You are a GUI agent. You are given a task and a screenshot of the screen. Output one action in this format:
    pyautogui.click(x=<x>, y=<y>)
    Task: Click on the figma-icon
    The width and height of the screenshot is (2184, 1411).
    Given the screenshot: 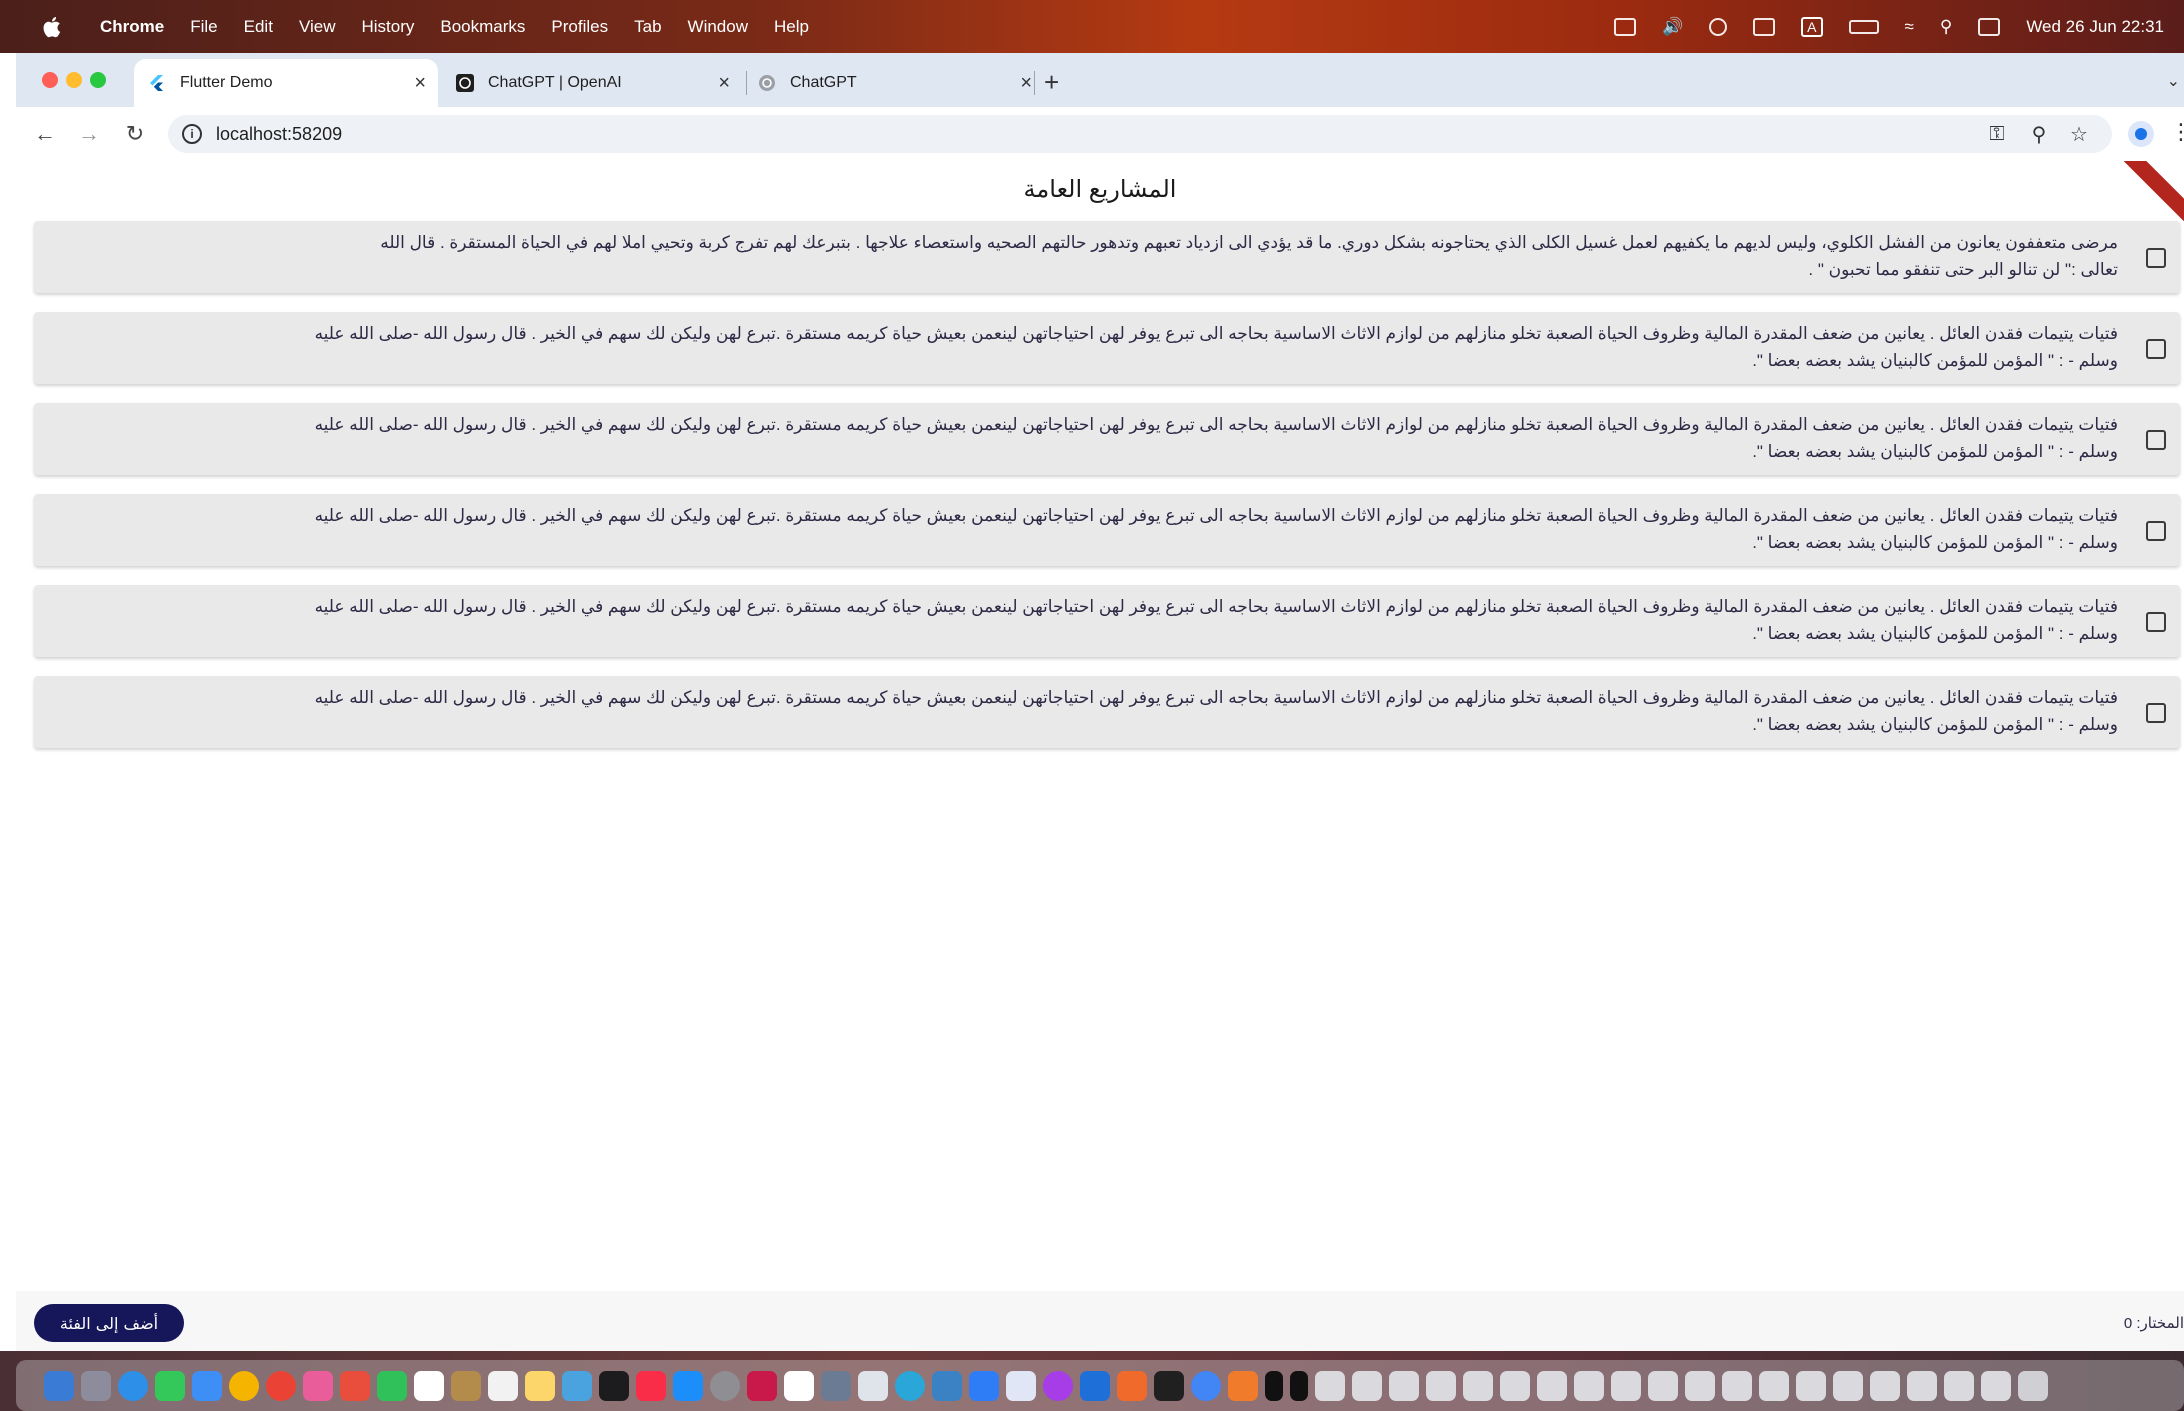 What is the action you would take?
    pyautogui.click(x=1058, y=1385)
    